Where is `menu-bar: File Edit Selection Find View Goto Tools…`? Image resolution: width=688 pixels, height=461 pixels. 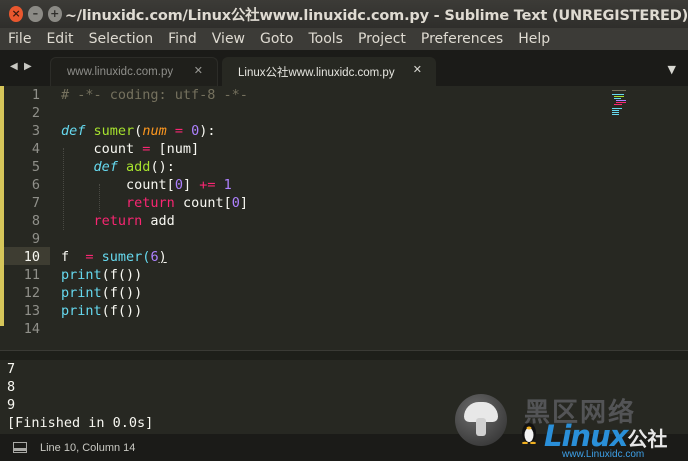 menu-bar: File Edit Selection Find View Goto Tools… is located at coordinates (344, 39).